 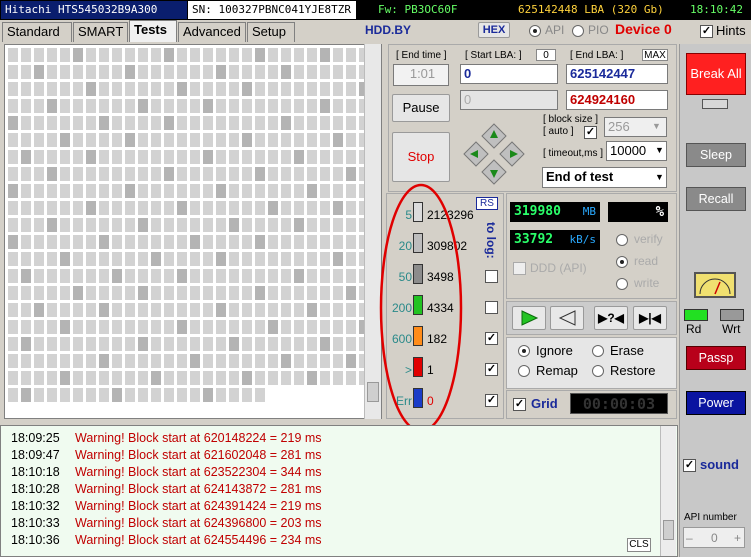 I want to click on verify-radio, so click(x=622, y=240).